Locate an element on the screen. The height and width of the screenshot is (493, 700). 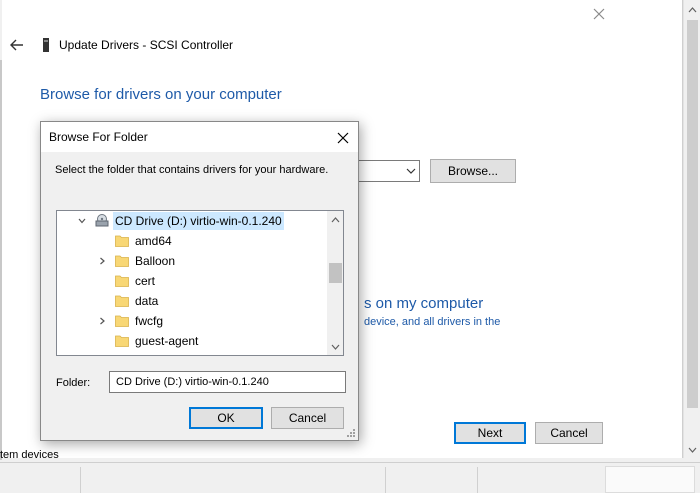
wizard-cancel-button: Cancel is located at coordinates (569, 433).